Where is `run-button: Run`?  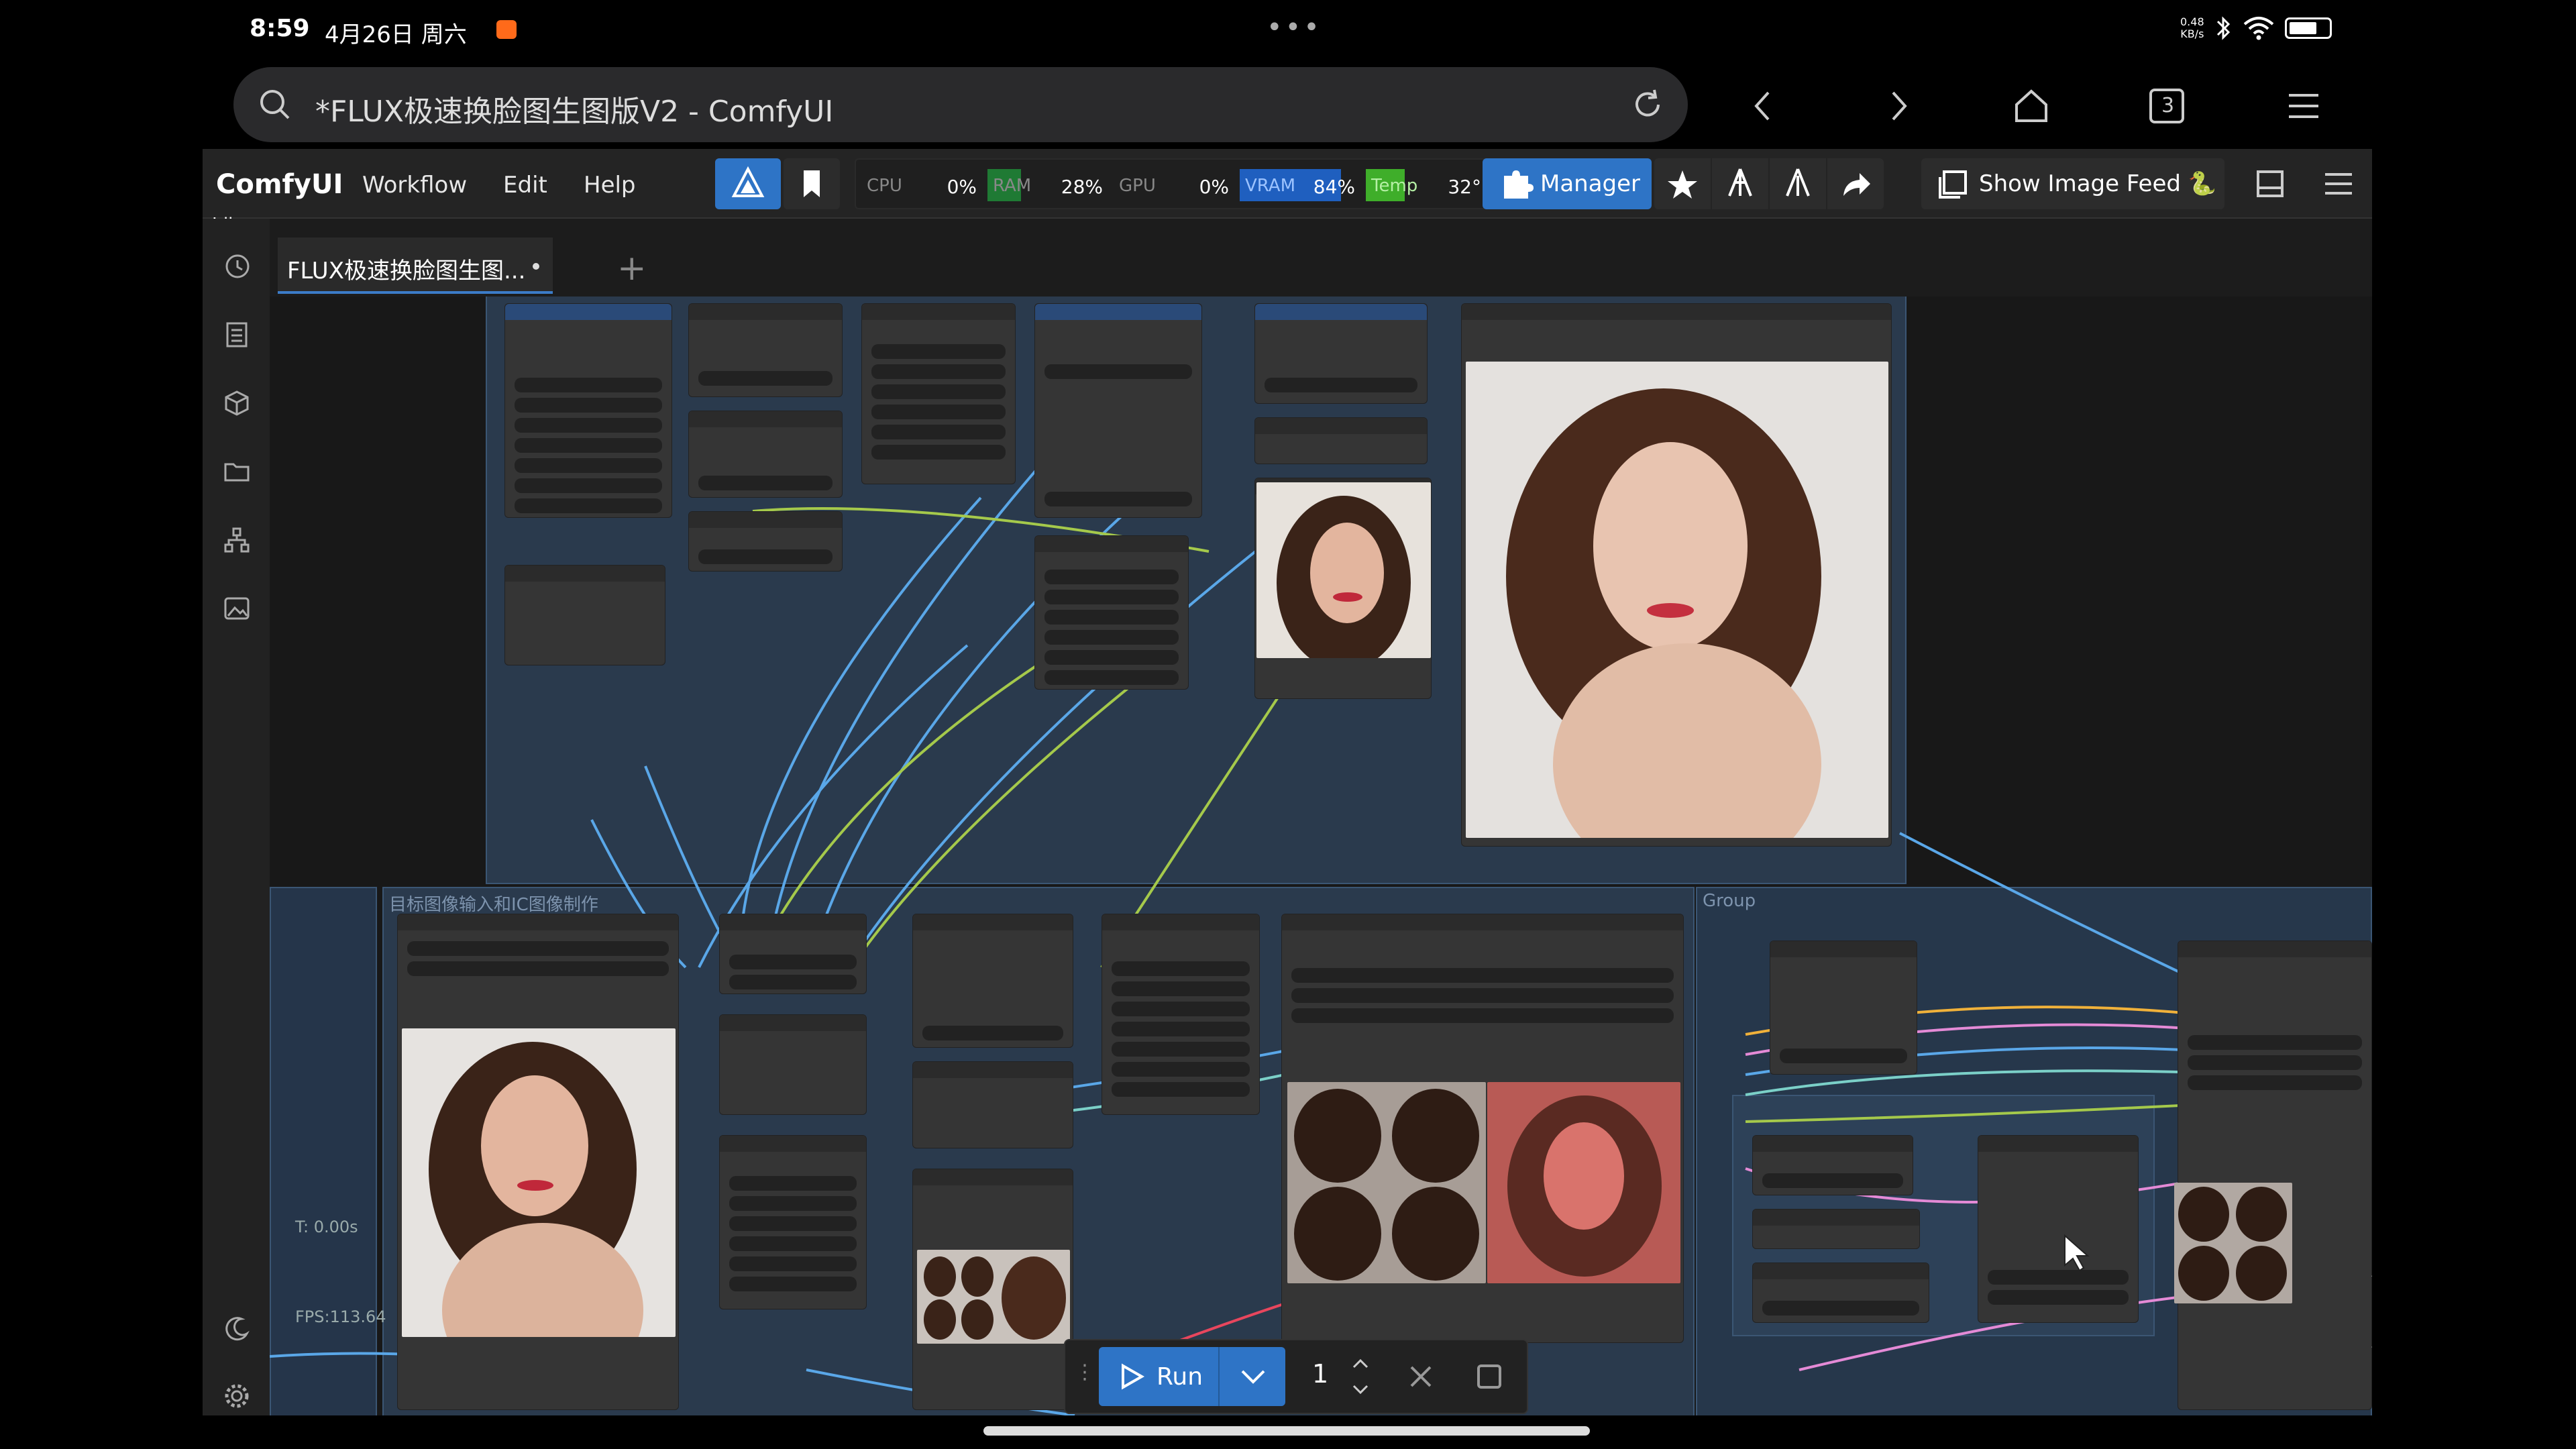
run-button: Run is located at coordinates (1158, 1376).